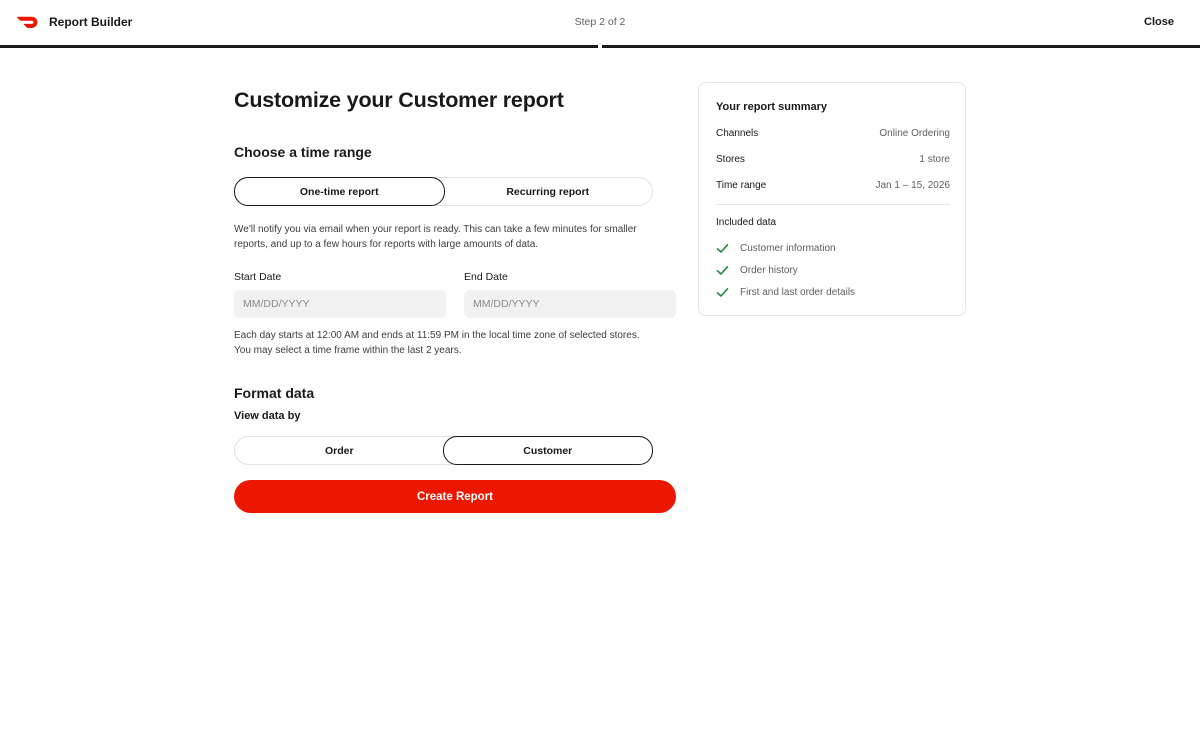  What do you see at coordinates (833, 204) in the screenshot?
I see `summary-divider` at bounding box center [833, 204].